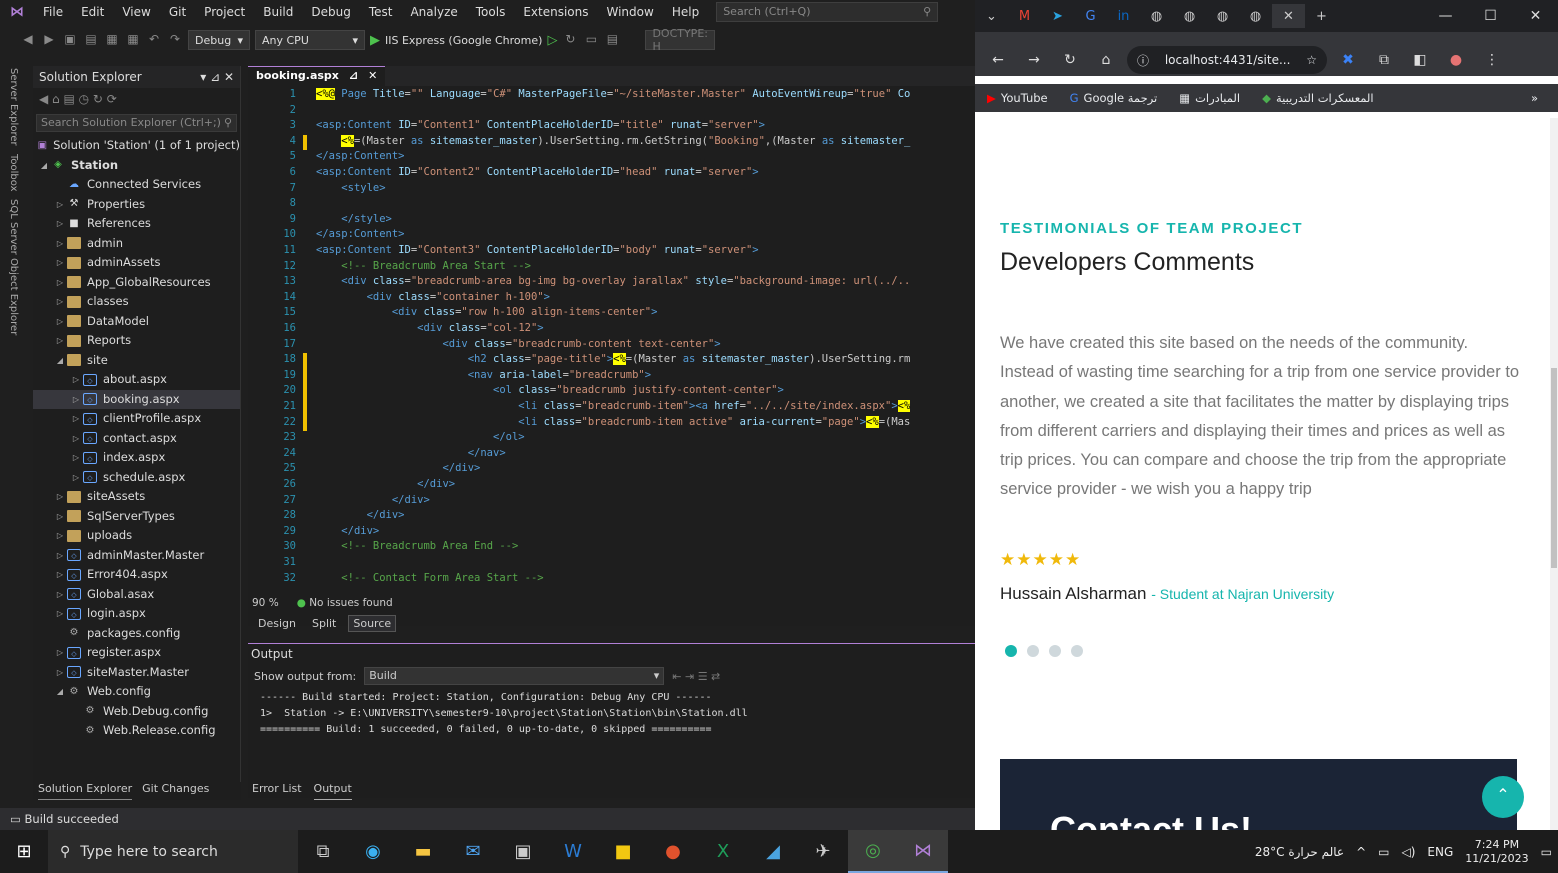  What do you see at coordinates (1420, 60) in the screenshot?
I see `sidepanel-icon: ◧` at bounding box center [1420, 60].